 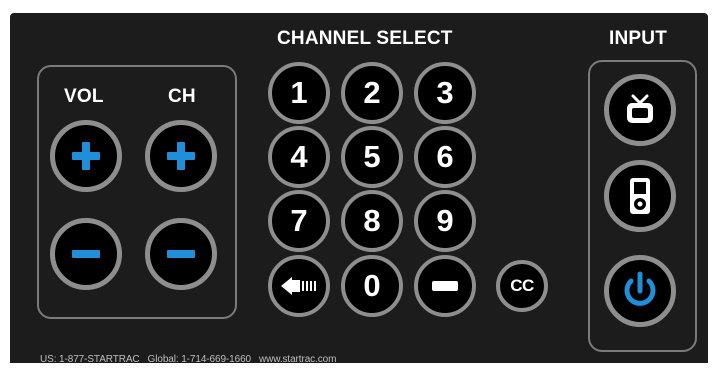 What do you see at coordinates (638, 38) in the screenshot?
I see `input-heading: INPUT` at bounding box center [638, 38].